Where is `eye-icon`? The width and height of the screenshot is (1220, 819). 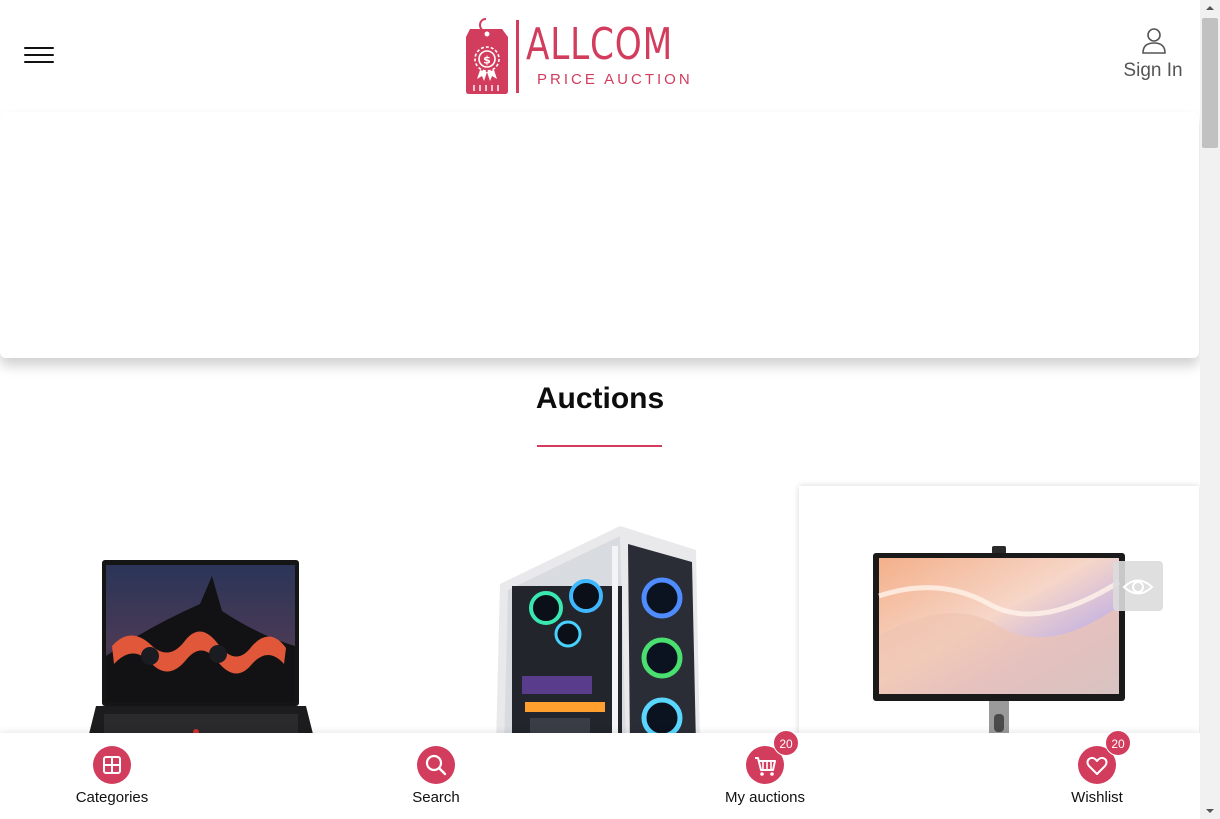
eye-icon is located at coordinates (1138, 587).